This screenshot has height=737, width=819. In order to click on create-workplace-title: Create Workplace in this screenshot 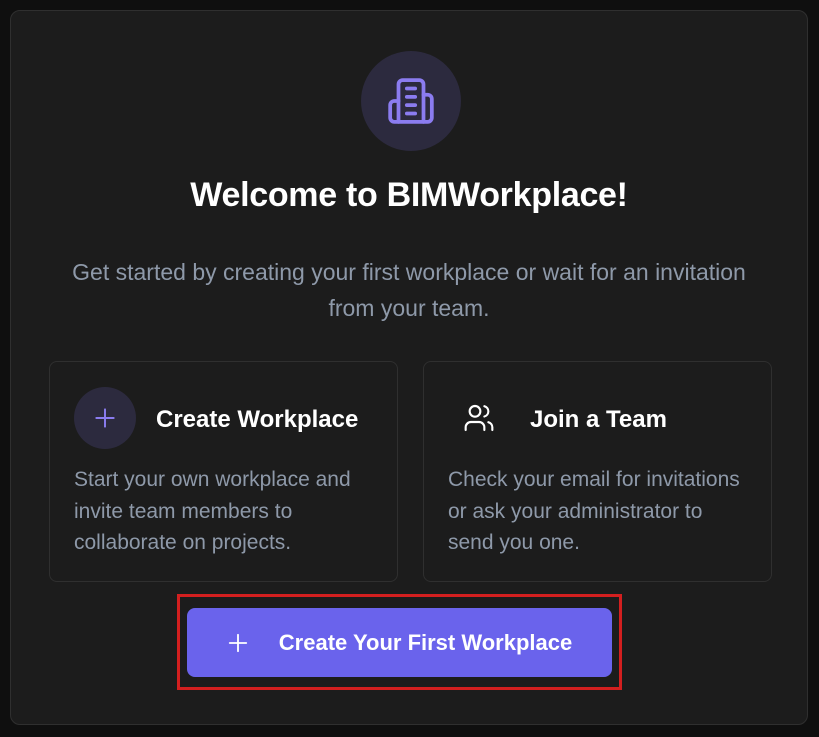, I will do `click(257, 419)`.